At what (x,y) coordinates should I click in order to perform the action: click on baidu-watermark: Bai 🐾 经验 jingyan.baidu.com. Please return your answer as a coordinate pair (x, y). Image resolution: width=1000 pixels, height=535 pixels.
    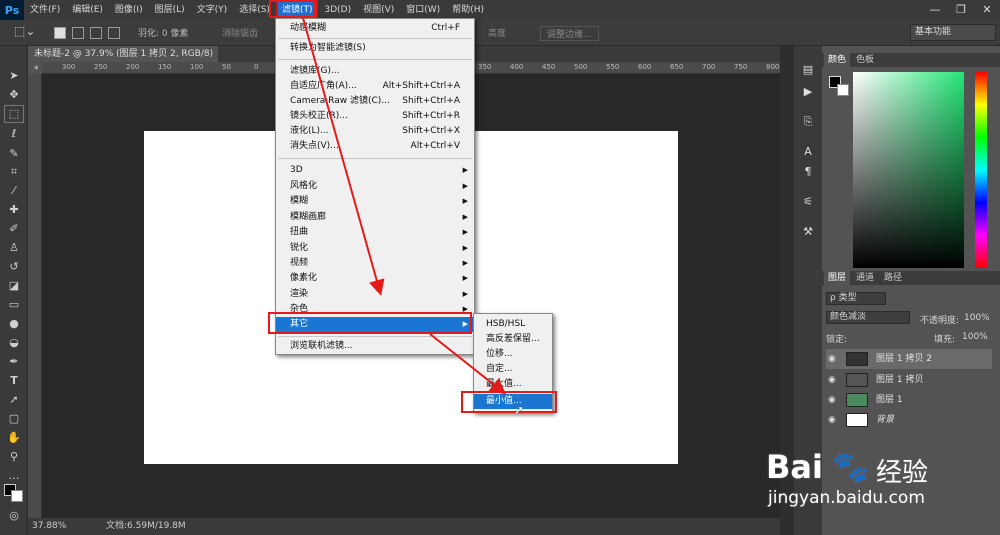
    Looking at the image, I should click on (862, 483).